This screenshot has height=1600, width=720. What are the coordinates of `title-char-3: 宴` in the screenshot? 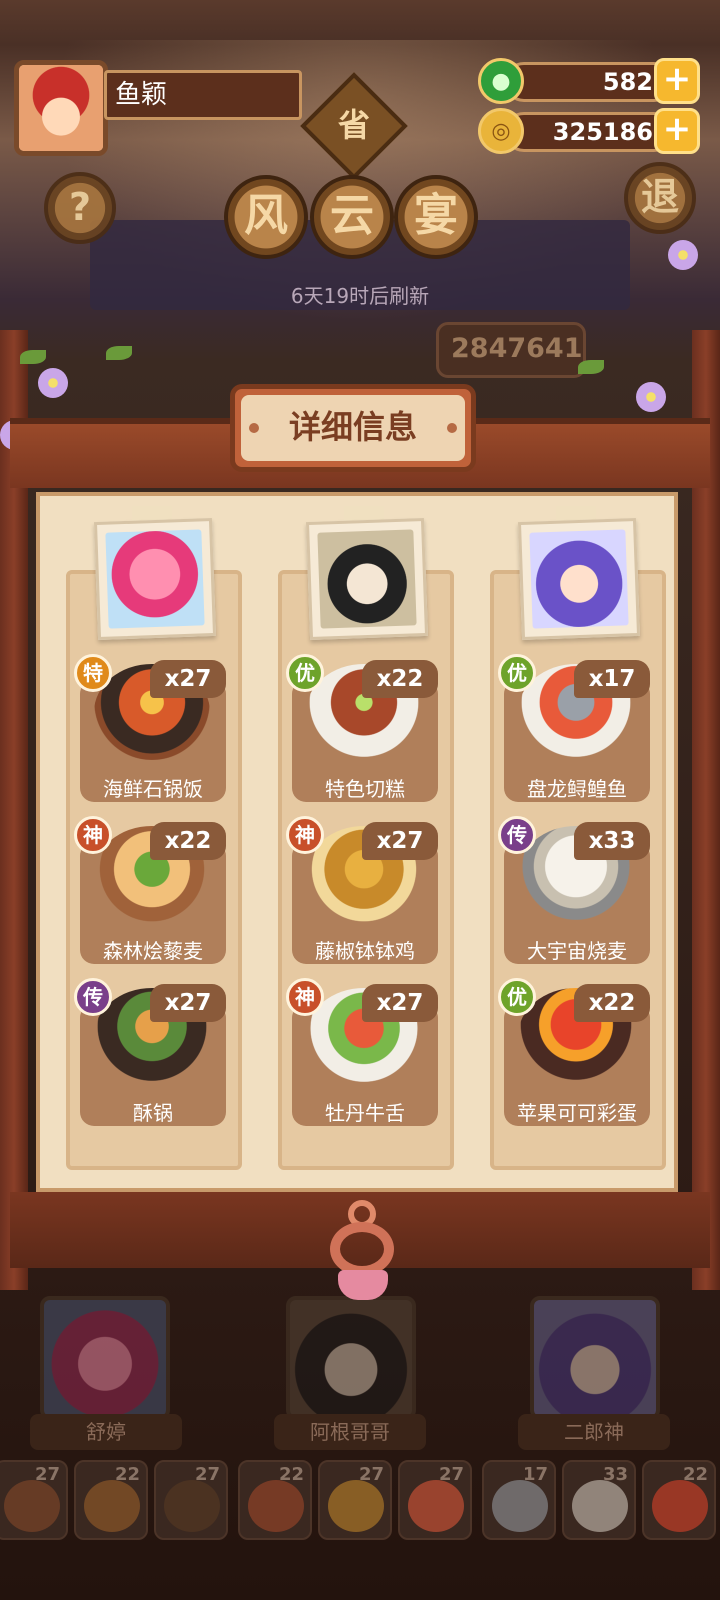 It's located at (436, 217).